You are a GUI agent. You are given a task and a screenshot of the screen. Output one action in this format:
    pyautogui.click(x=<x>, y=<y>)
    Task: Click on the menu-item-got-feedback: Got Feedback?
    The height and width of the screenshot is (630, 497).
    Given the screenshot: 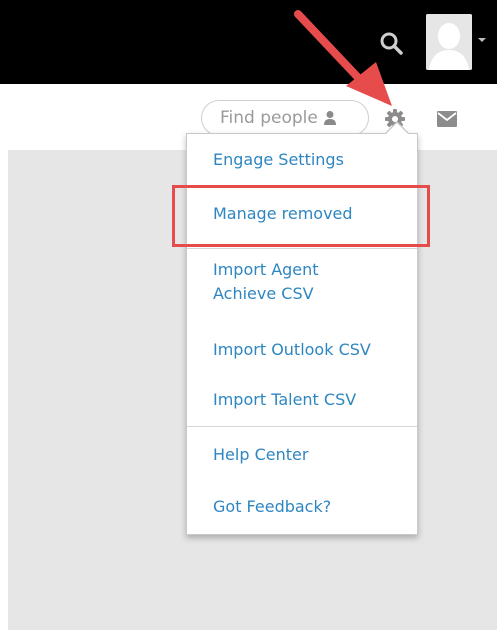 What is the action you would take?
    pyautogui.click(x=272, y=507)
    